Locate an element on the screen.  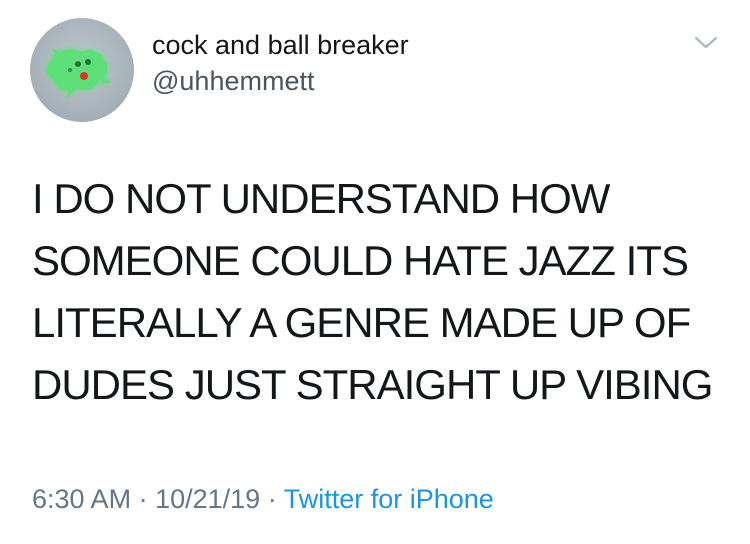
avatar is located at coordinates (82, 70).